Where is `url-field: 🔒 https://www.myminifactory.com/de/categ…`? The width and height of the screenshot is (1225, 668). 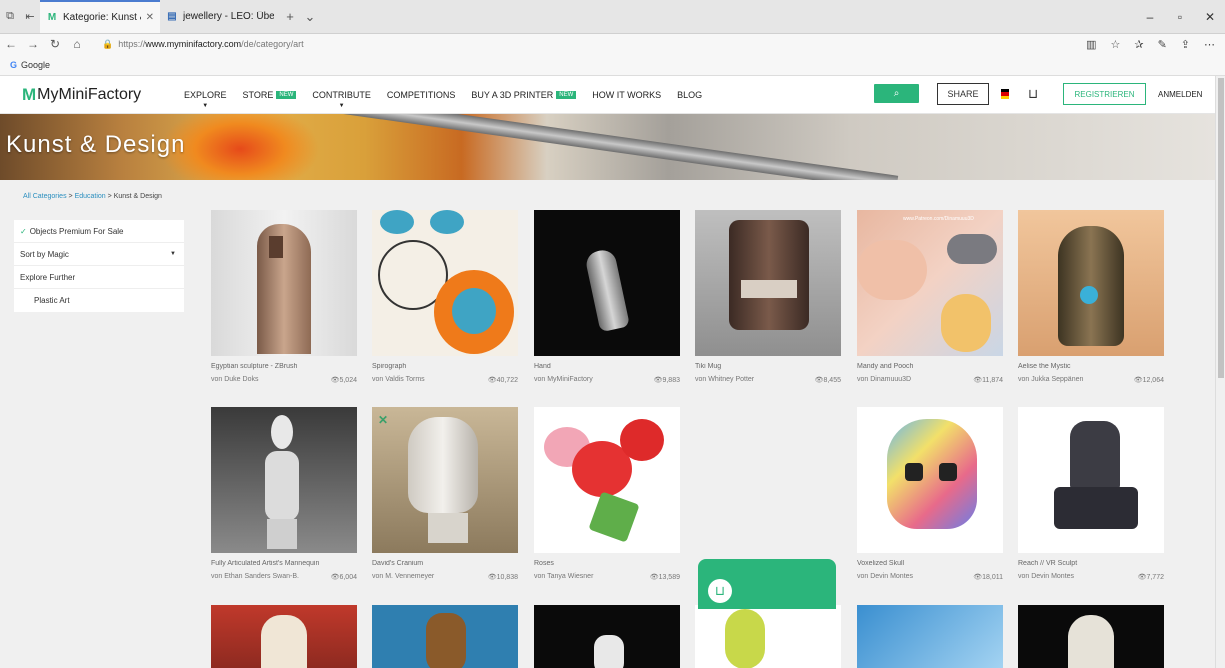 url-field: 🔒 https://www.myminifactory.com/de/categ… is located at coordinates (594, 44).